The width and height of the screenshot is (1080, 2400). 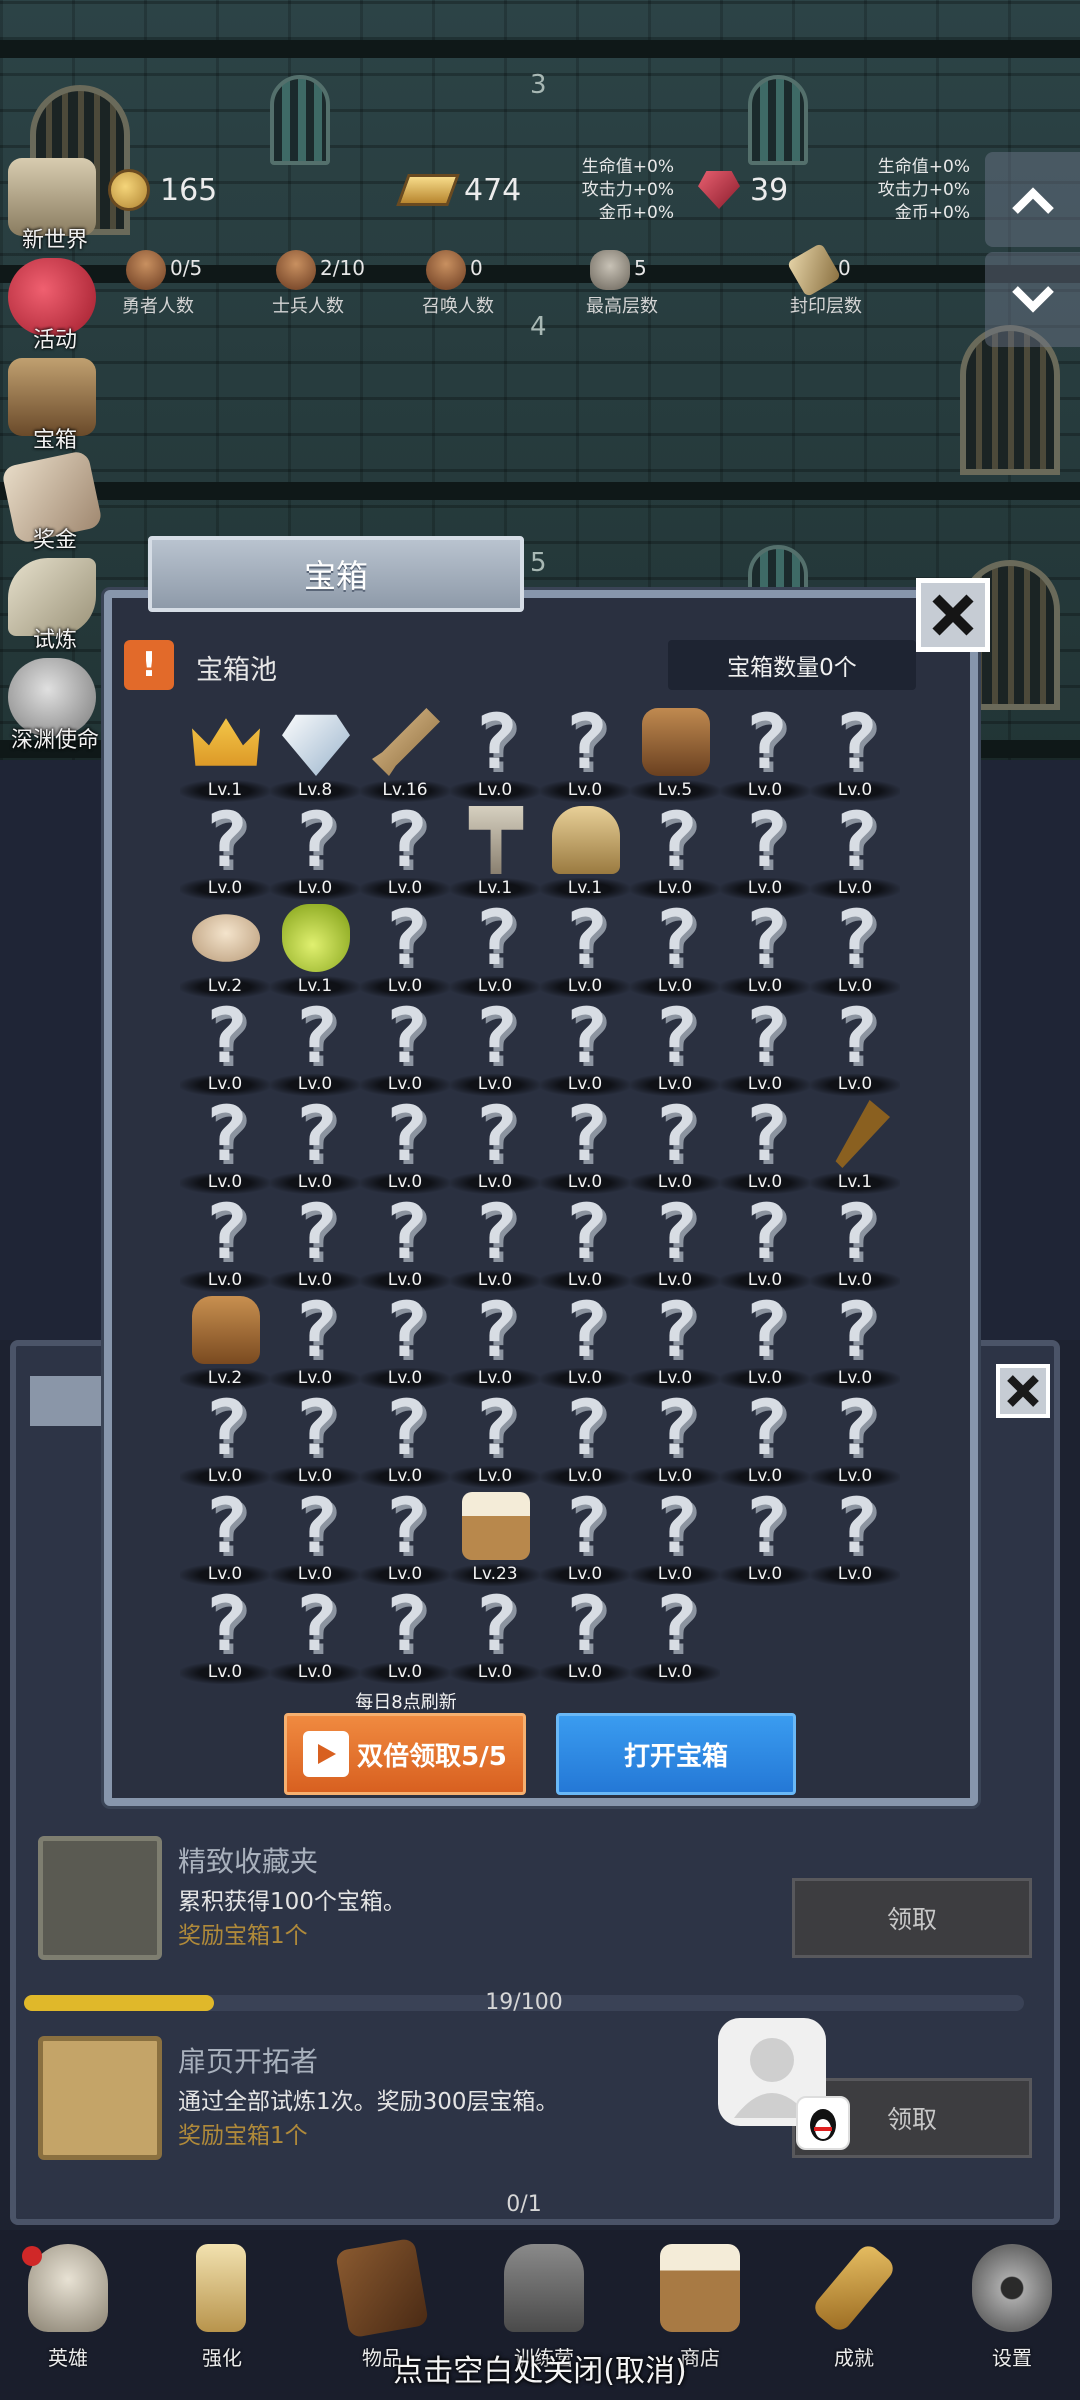 What do you see at coordinates (1032, 199) in the screenshot?
I see `scroll-up-button` at bounding box center [1032, 199].